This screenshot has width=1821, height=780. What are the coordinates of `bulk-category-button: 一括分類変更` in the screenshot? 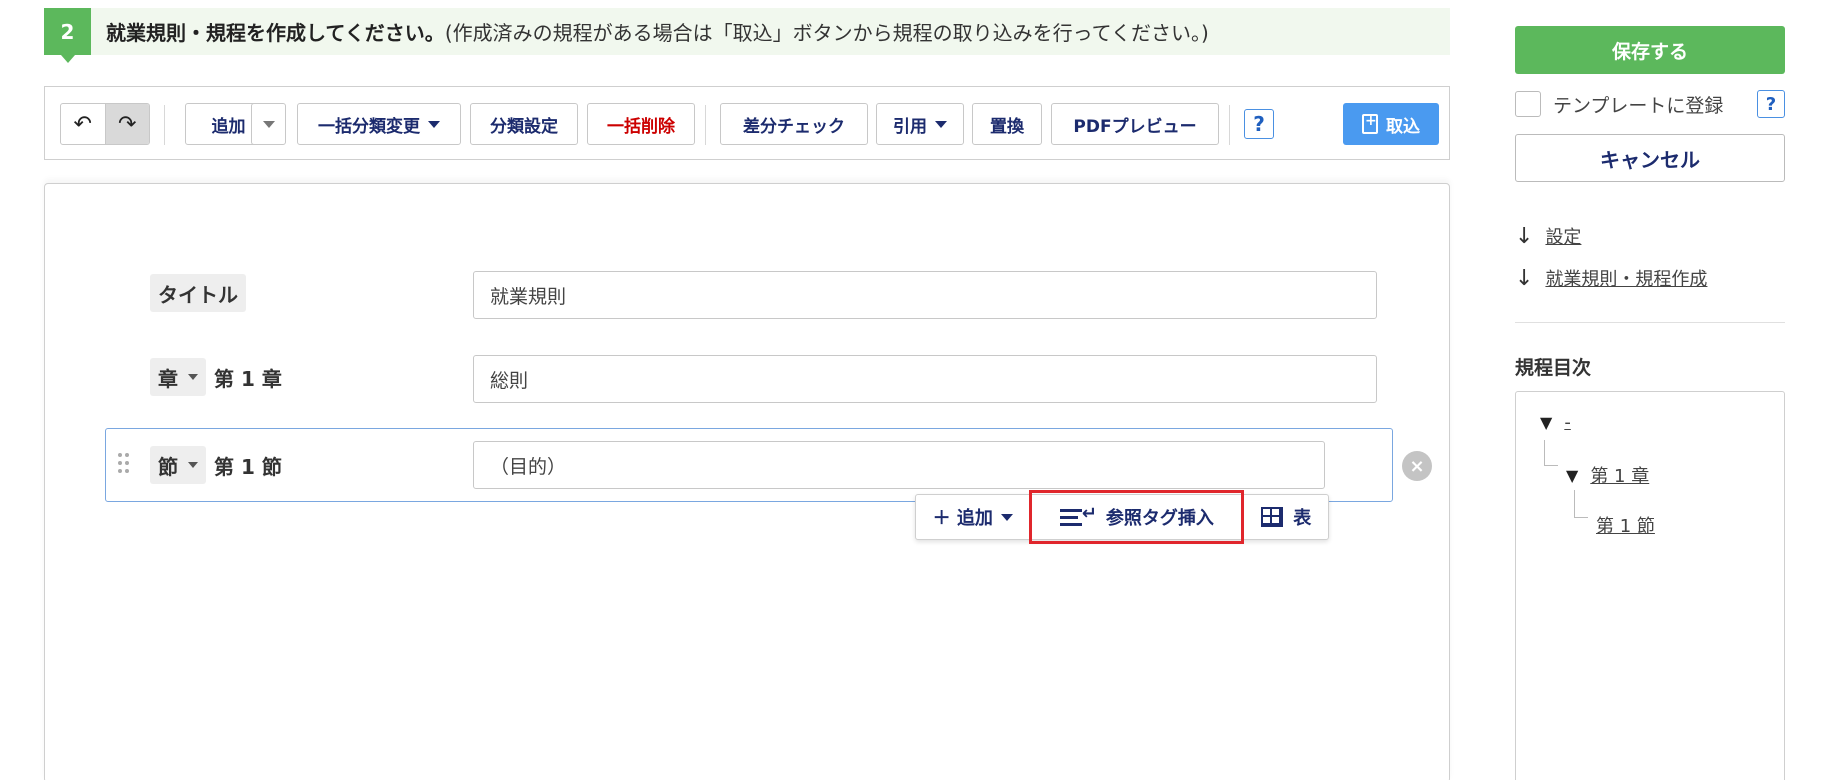 It's located at (379, 124).